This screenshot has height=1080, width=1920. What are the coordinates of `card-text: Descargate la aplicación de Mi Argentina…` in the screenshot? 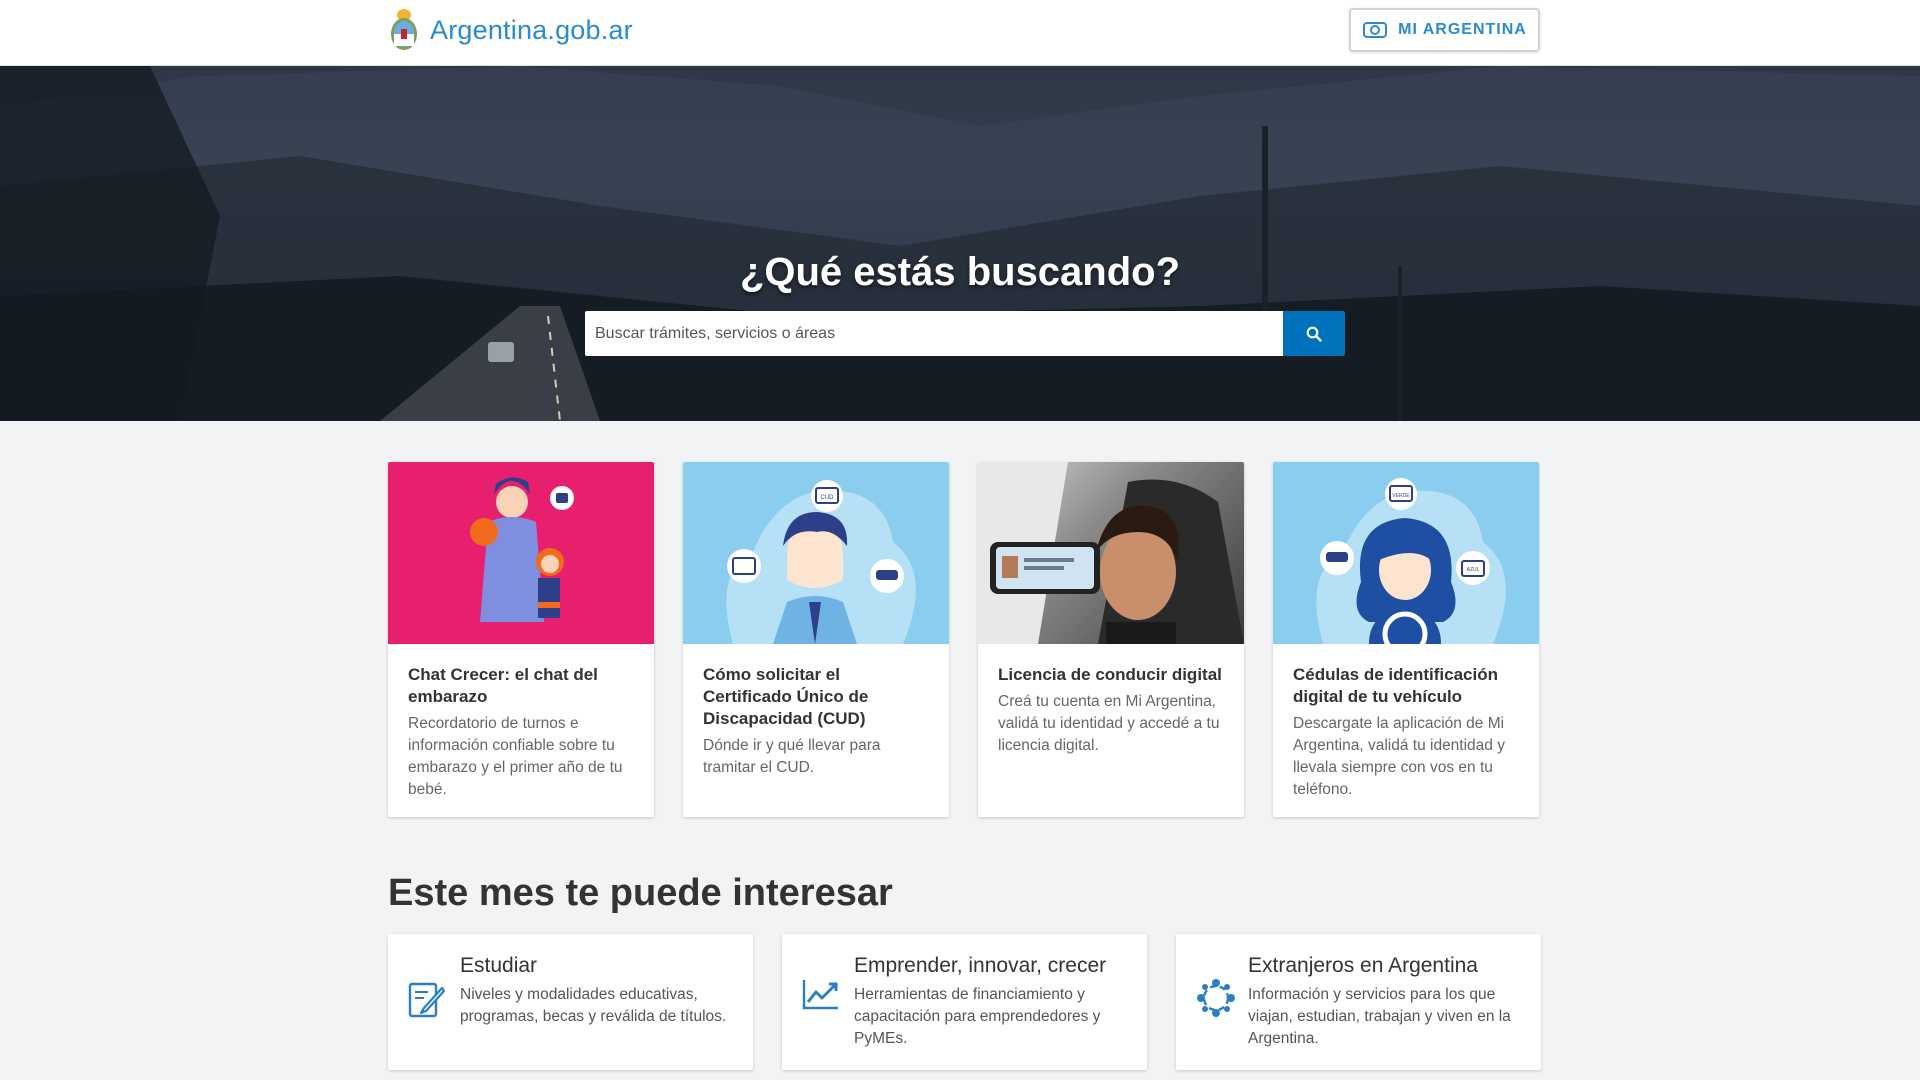 It's located at (1399, 756).